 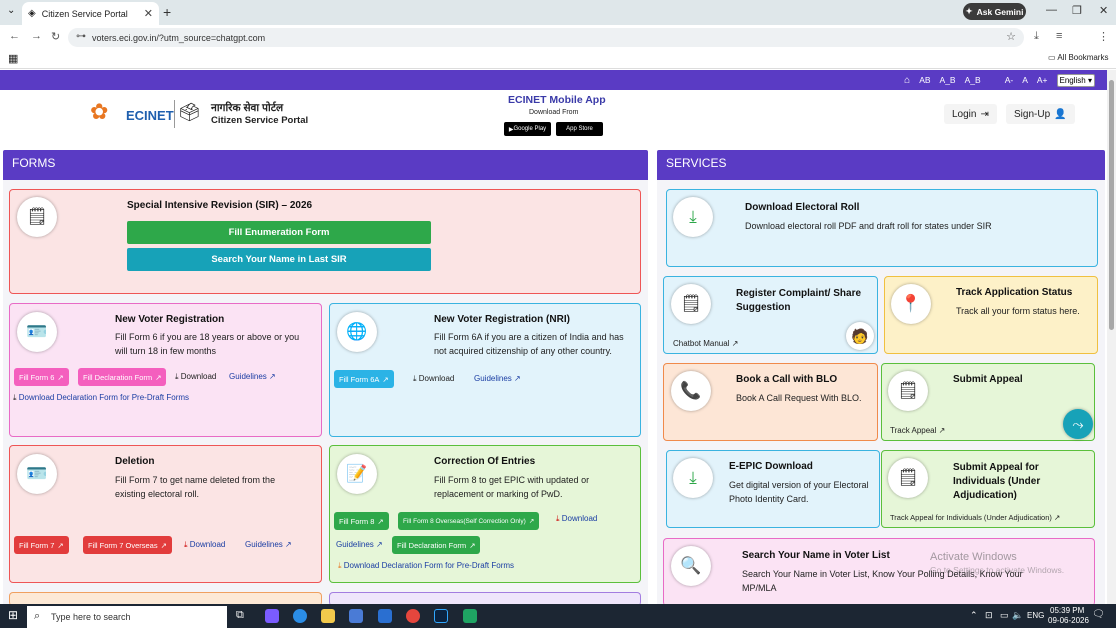 I want to click on reading-list-icon: ≡, so click(x=1059, y=36).